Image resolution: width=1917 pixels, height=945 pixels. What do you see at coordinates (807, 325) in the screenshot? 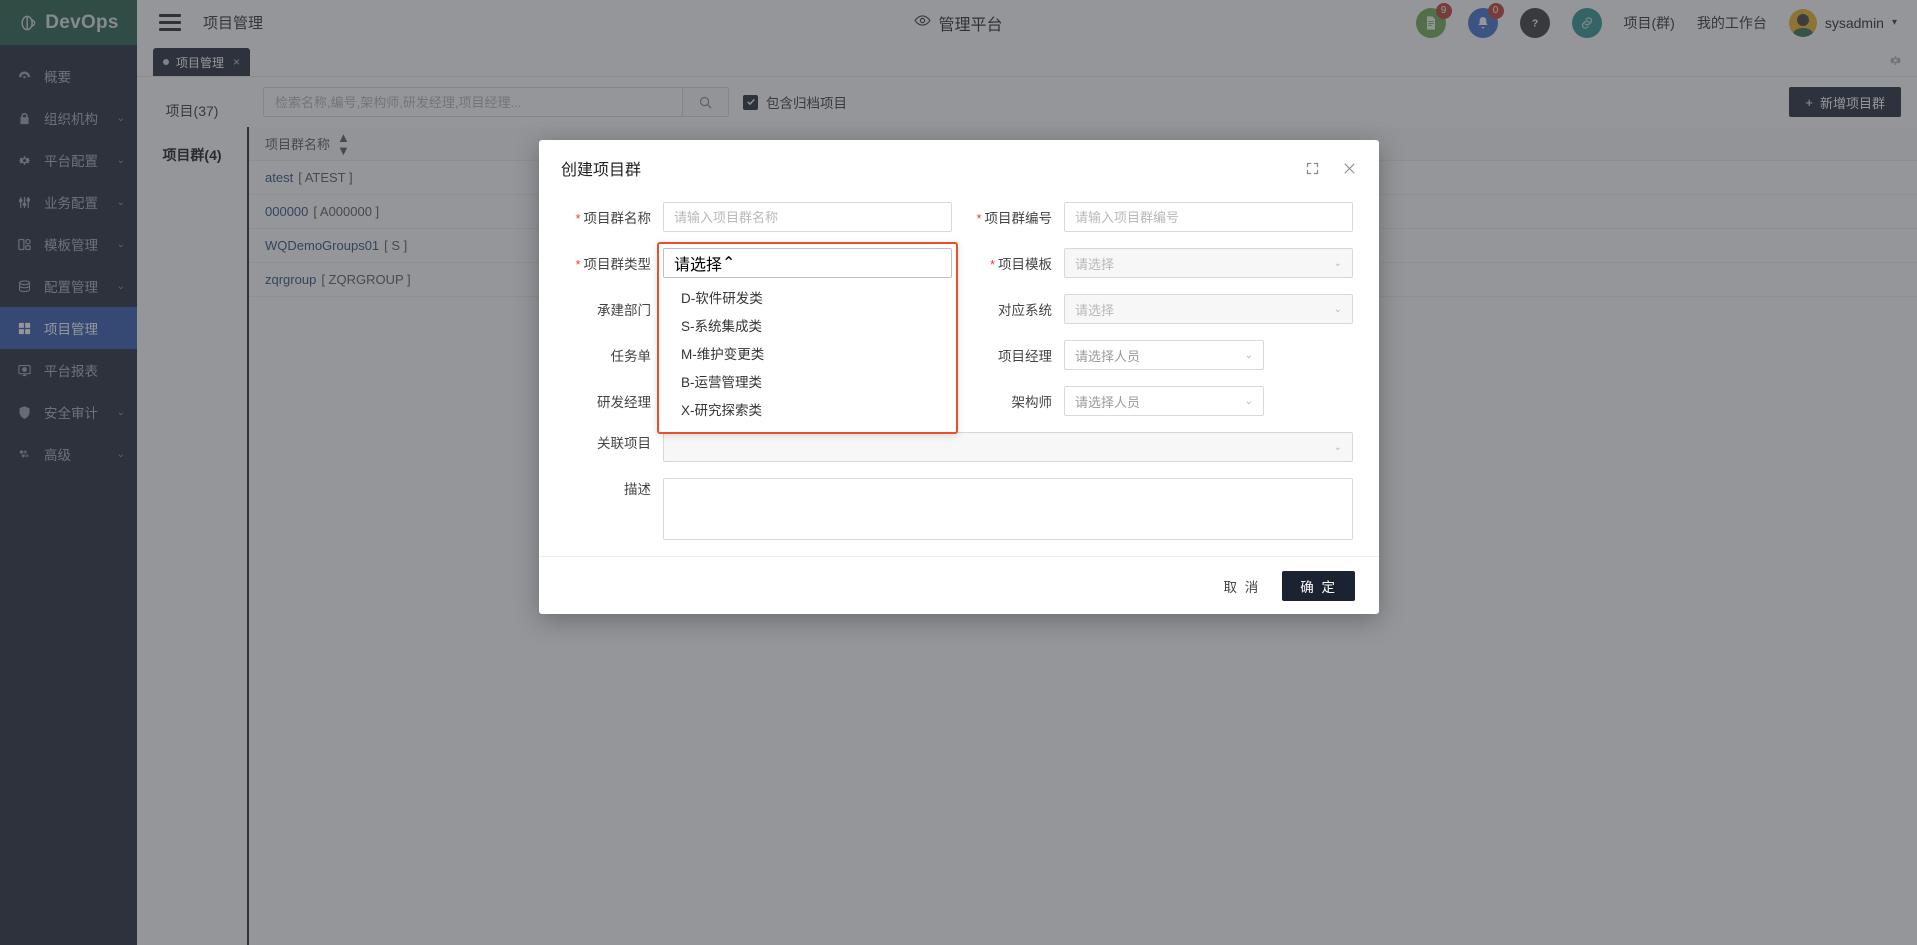
I see `option-item: S-系统集成类` at bounding box center [807, 325].